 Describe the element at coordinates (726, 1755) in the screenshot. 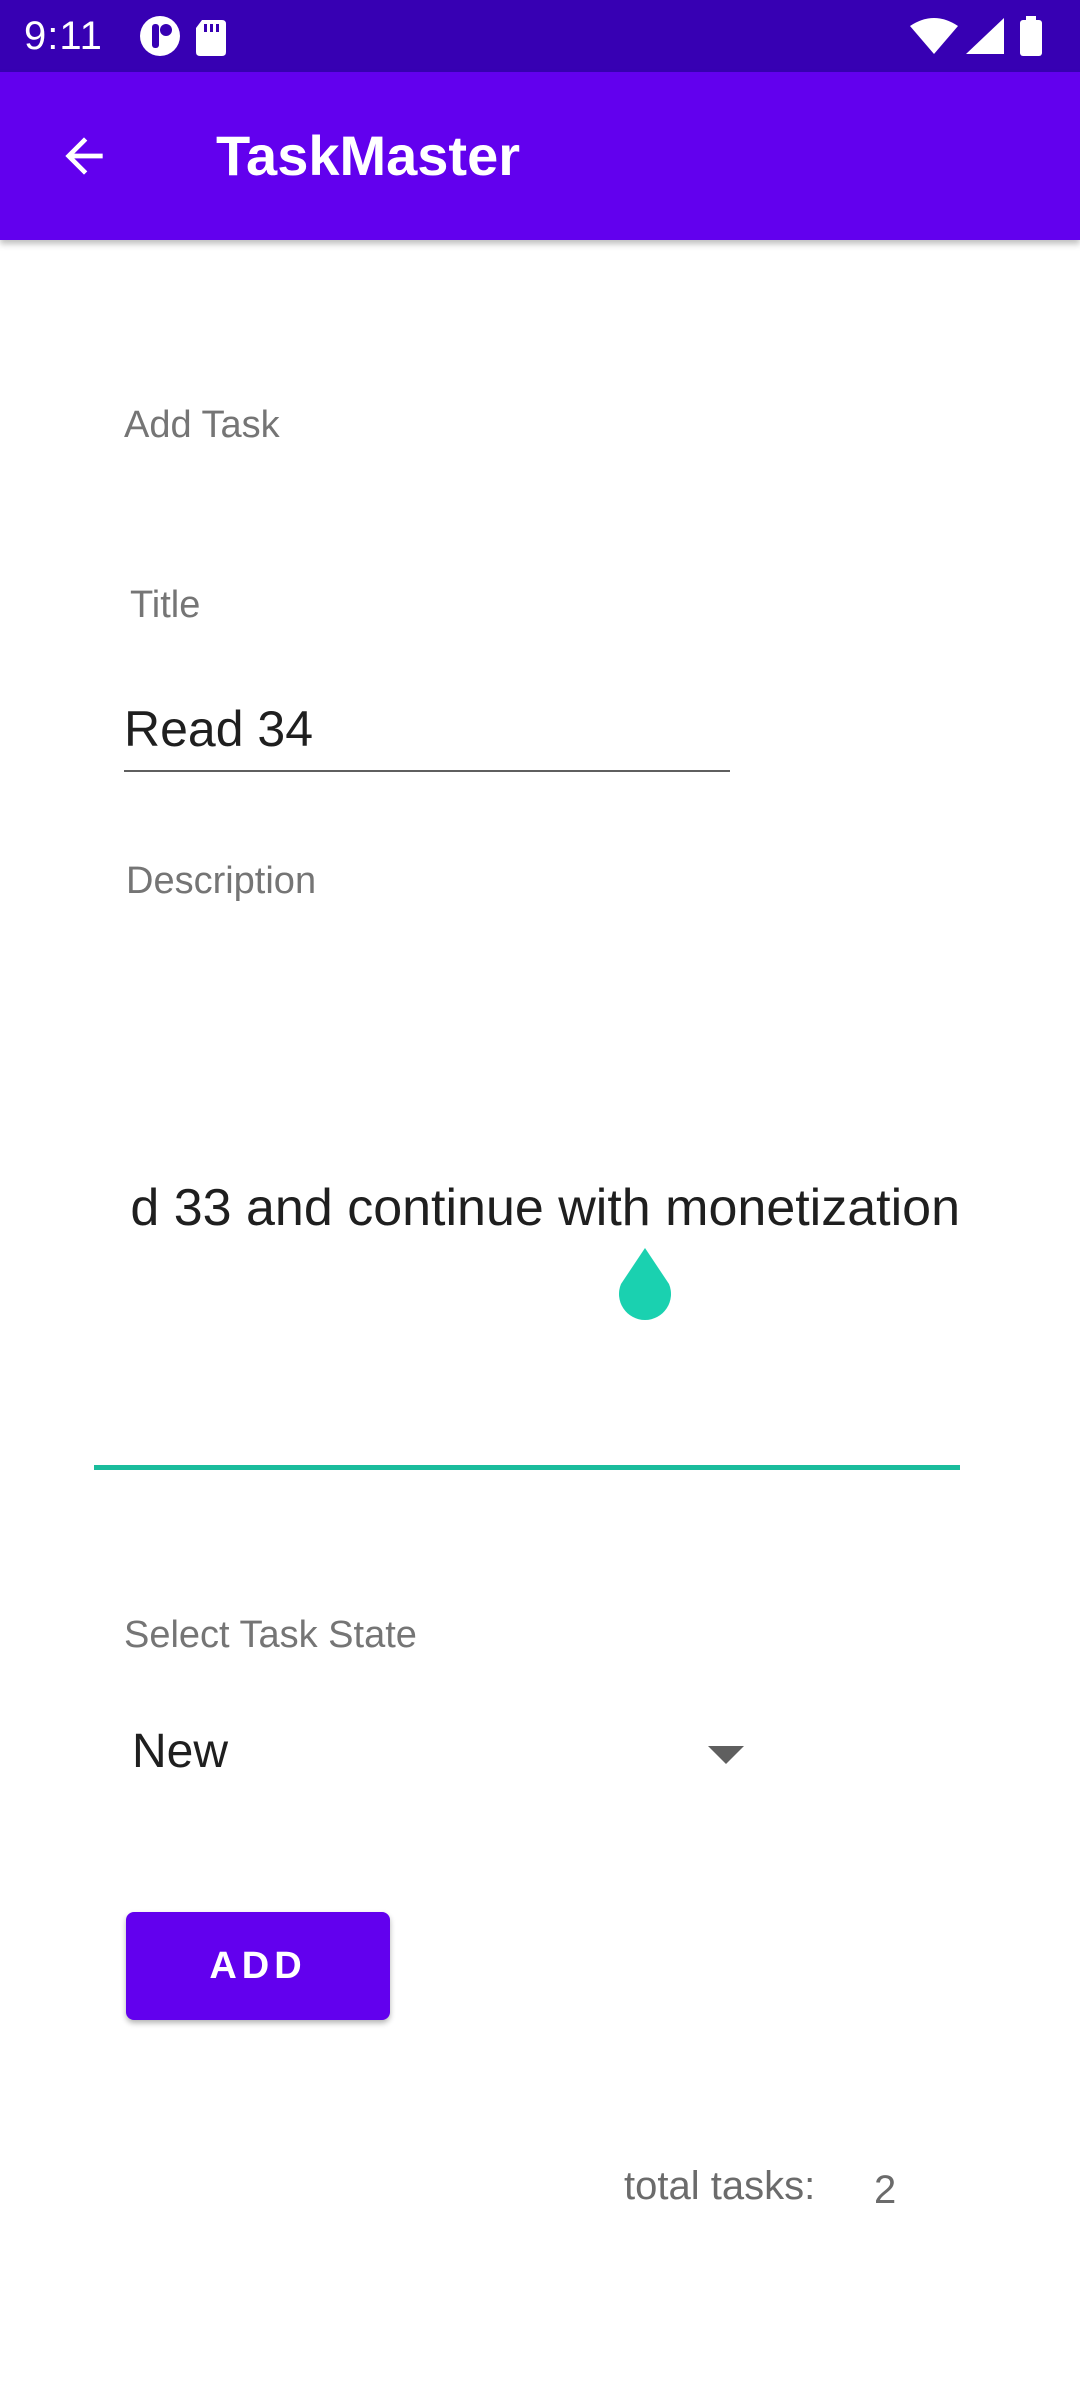

I see `dropdown-arrow-icon` at that location.